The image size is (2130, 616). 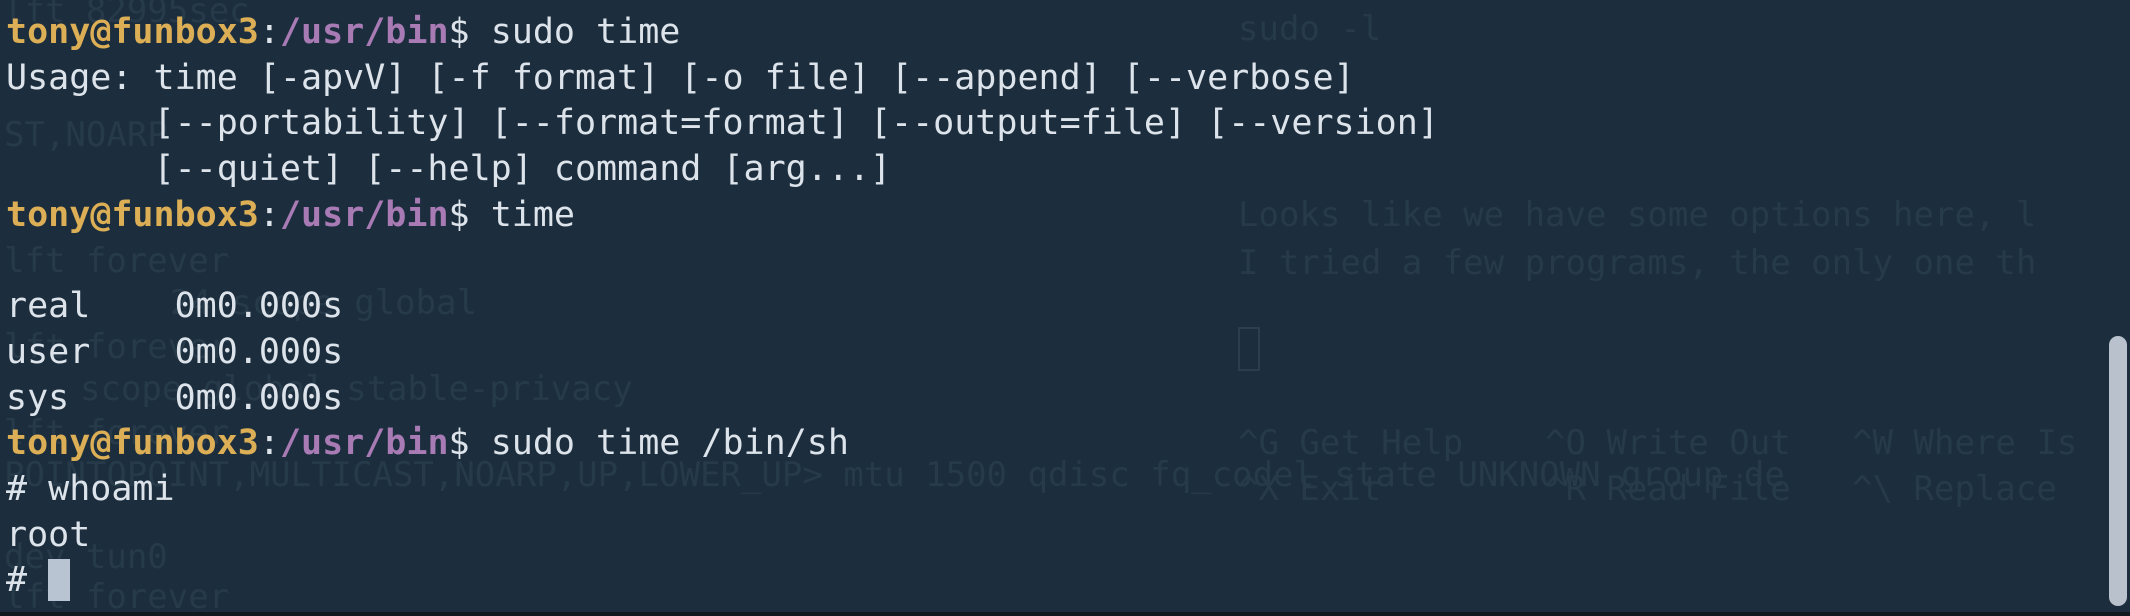 What do you see at coordinates (669, 443) in the screenshot?
I see `command-text: sudo time /bin/sh` at bounding box center [669, 443].